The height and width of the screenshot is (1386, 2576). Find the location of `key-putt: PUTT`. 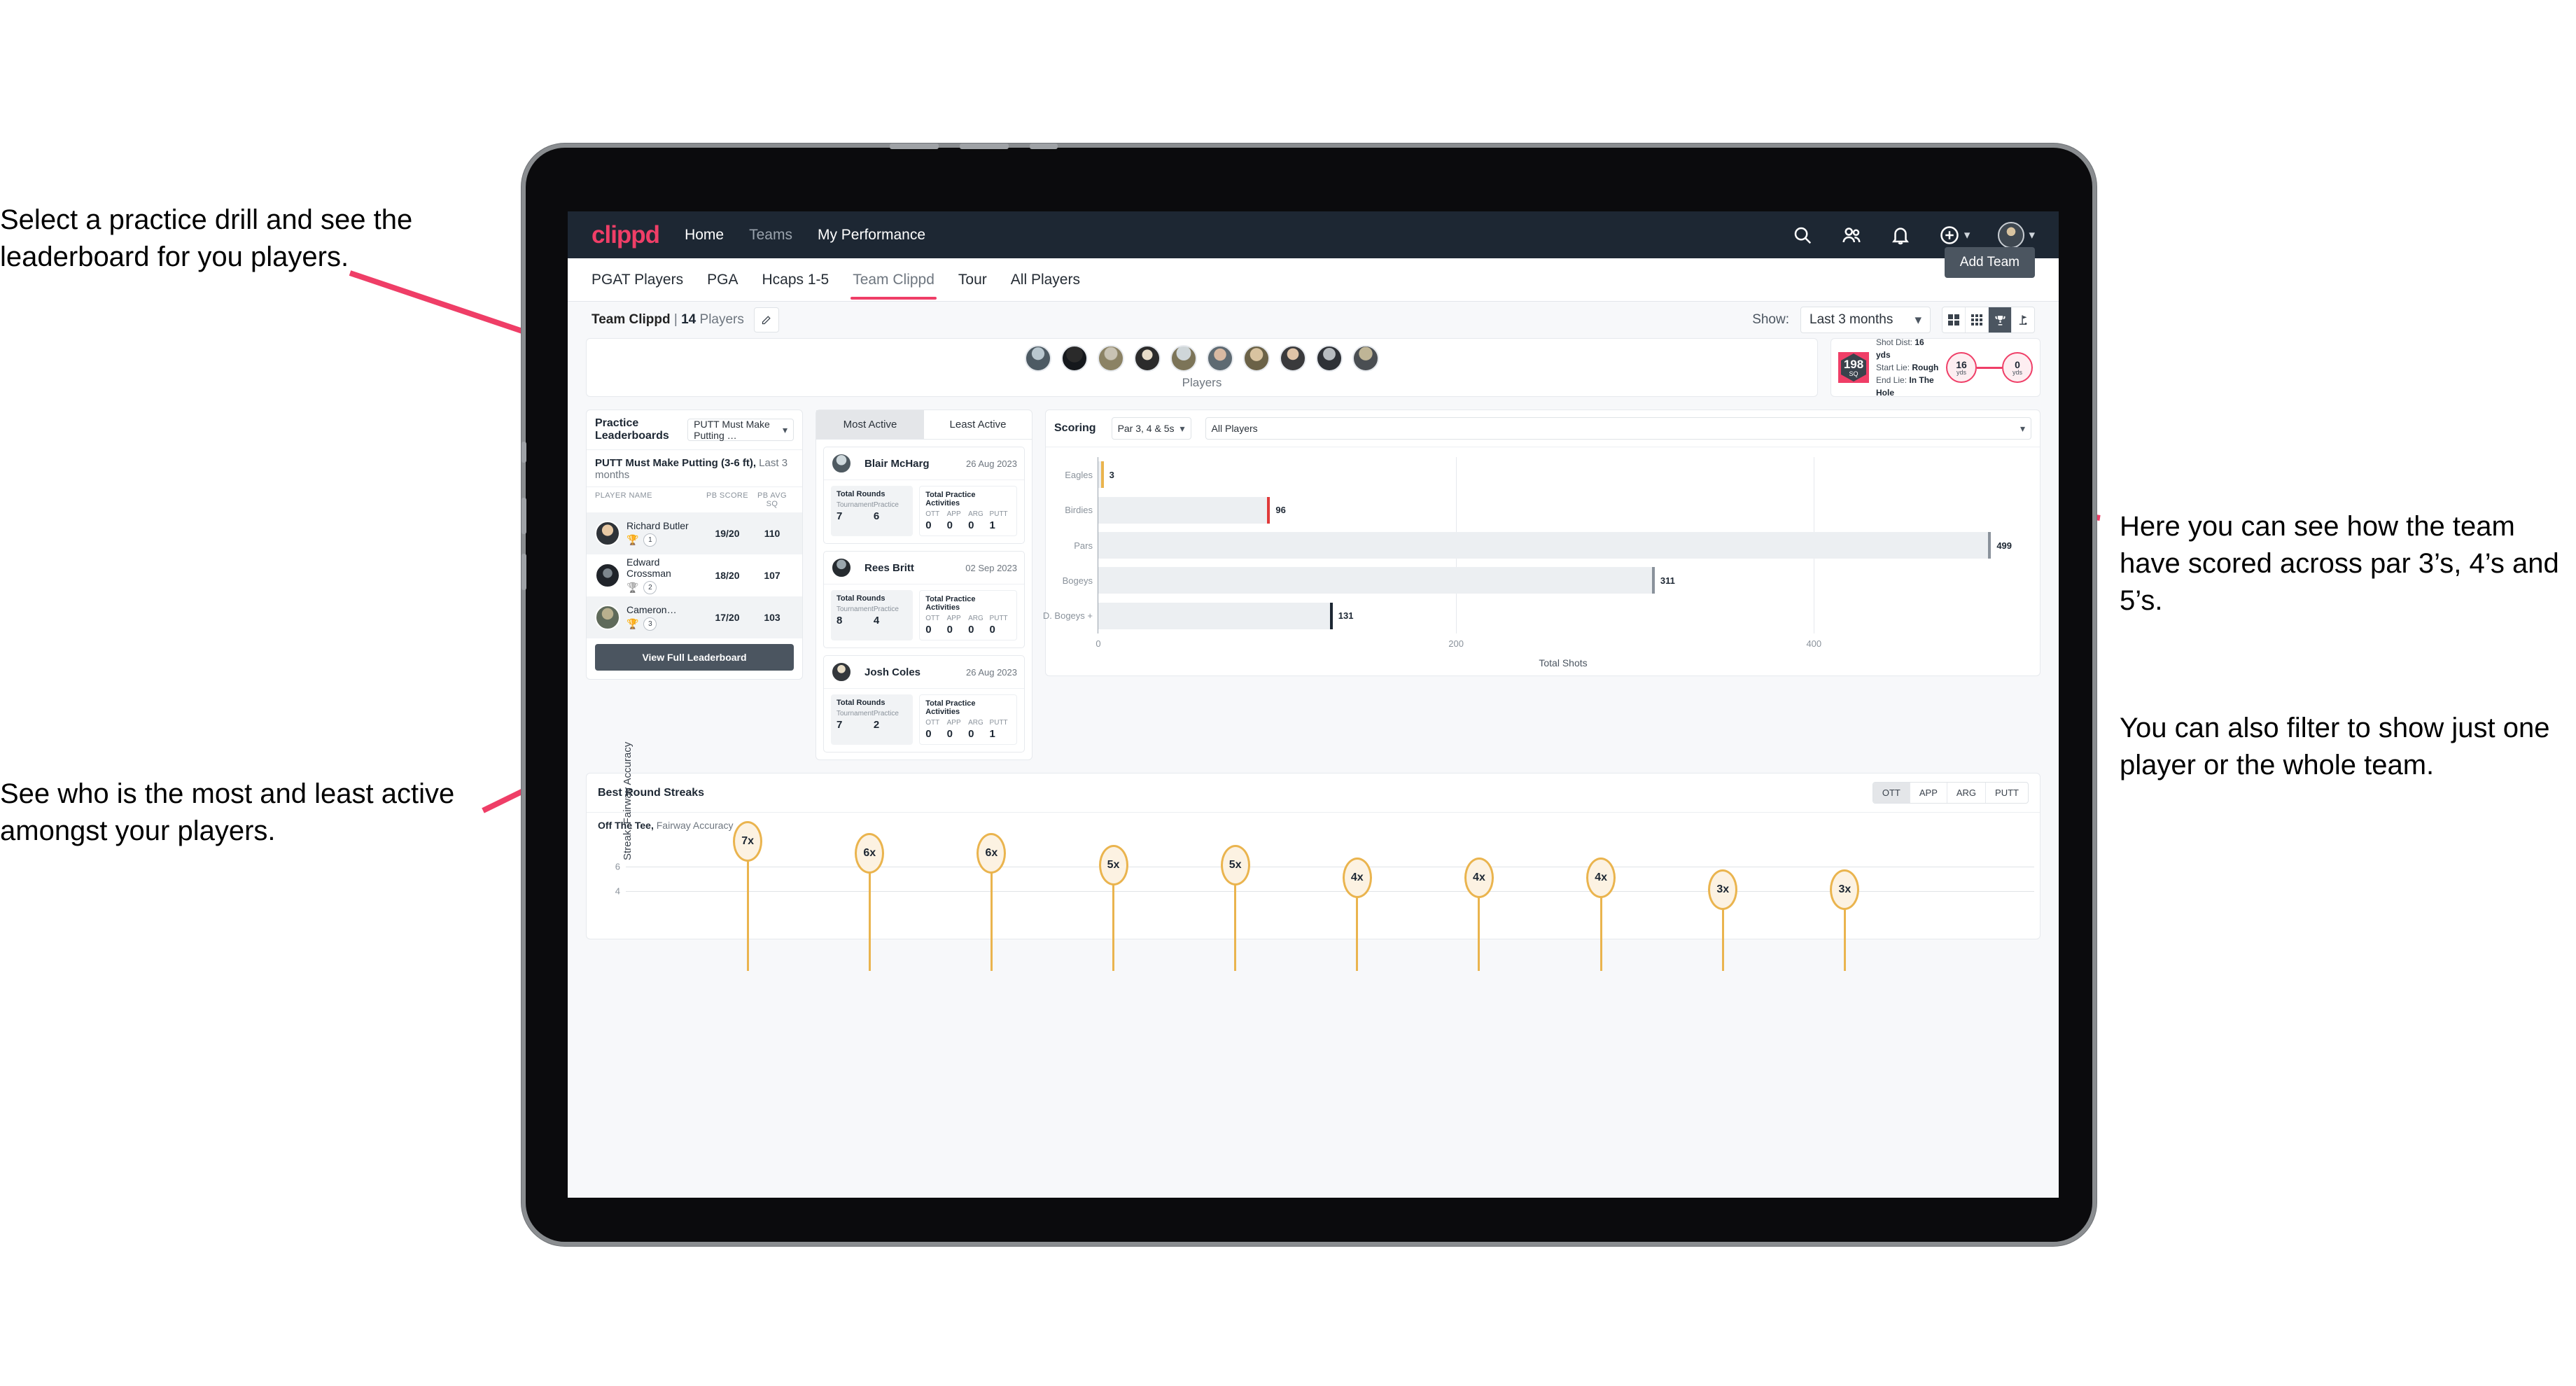

key-putt: PUTT is located at coordinates (998, 618).